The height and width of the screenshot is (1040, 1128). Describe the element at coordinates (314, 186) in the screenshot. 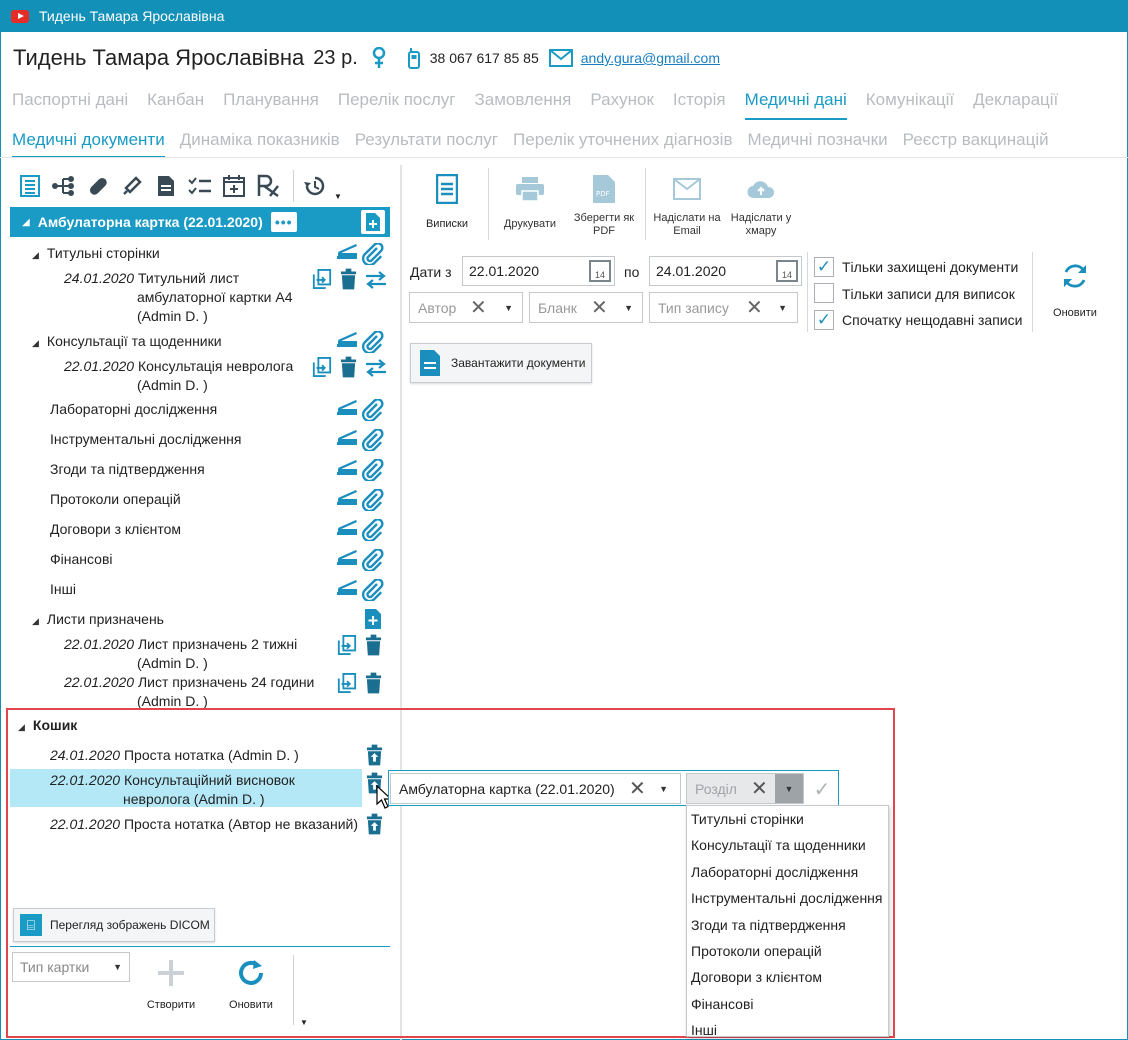

I see `history-icon` at that location.